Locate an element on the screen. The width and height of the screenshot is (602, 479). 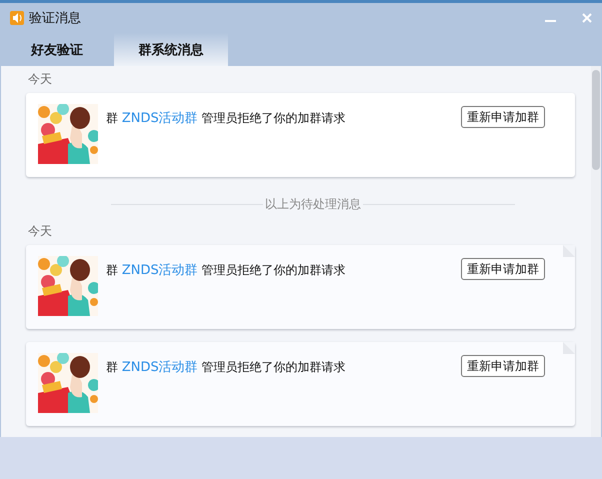
tab: 好友验证 is located at coordinates (57, 49).